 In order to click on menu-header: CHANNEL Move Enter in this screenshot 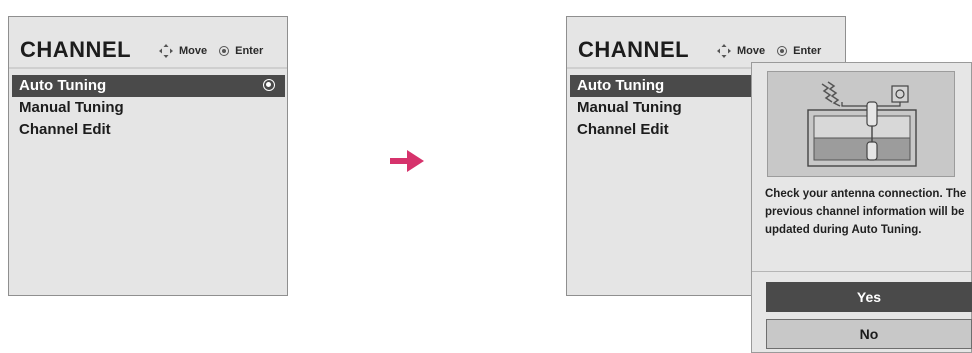, I will do `click(148, 43)`.